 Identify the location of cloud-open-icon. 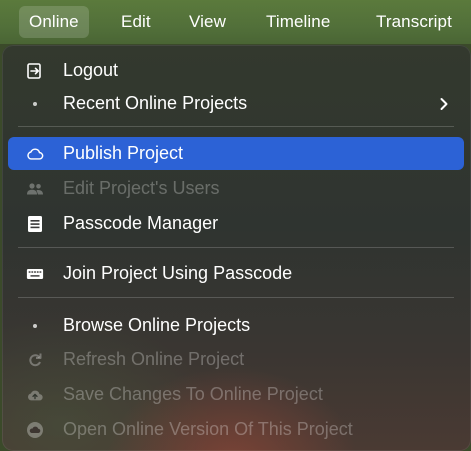
(35, 430).